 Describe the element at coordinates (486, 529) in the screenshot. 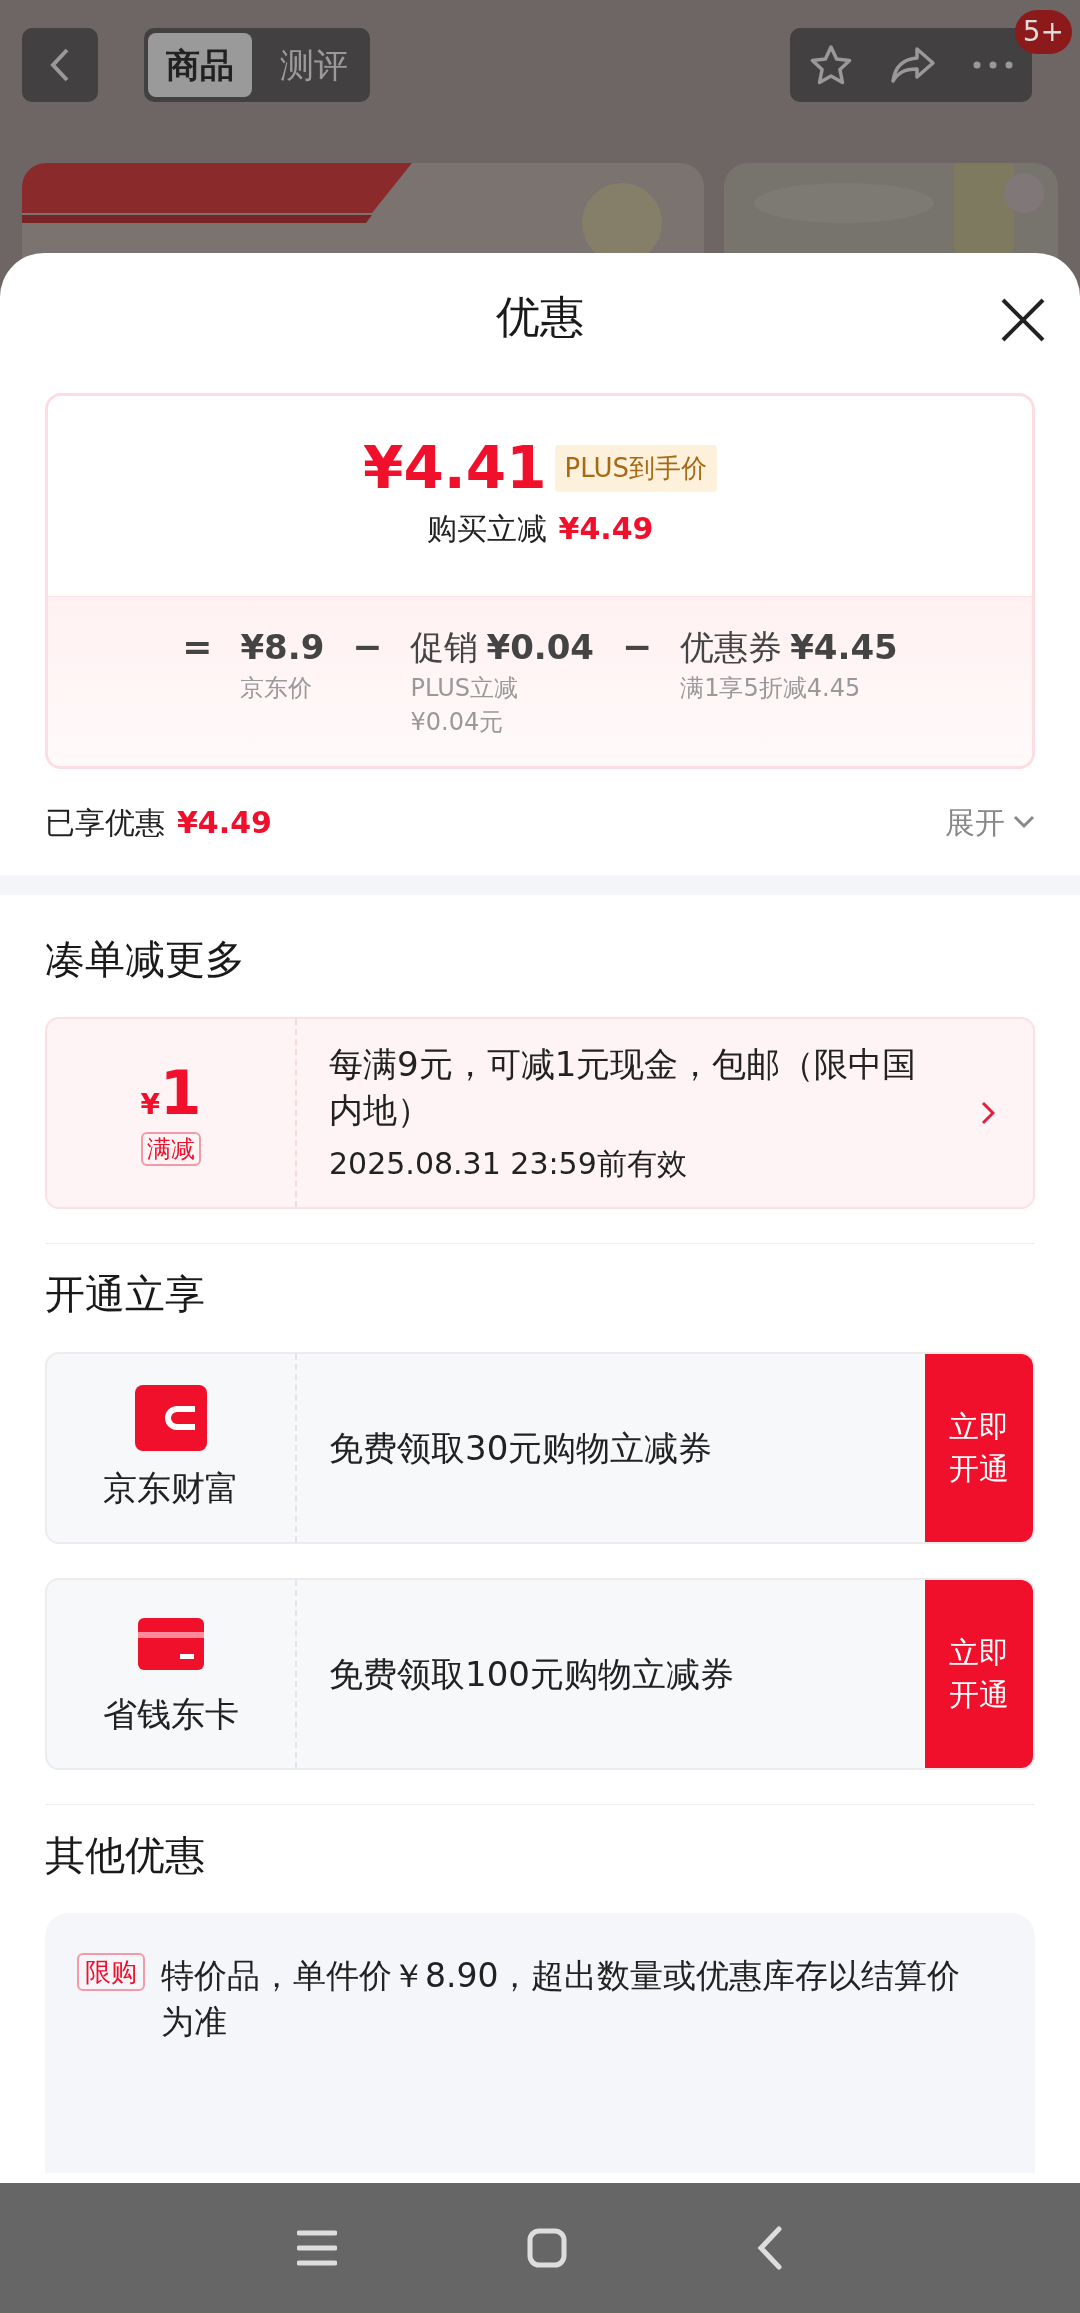

I see `reduction-label: 购买立减` at that location.